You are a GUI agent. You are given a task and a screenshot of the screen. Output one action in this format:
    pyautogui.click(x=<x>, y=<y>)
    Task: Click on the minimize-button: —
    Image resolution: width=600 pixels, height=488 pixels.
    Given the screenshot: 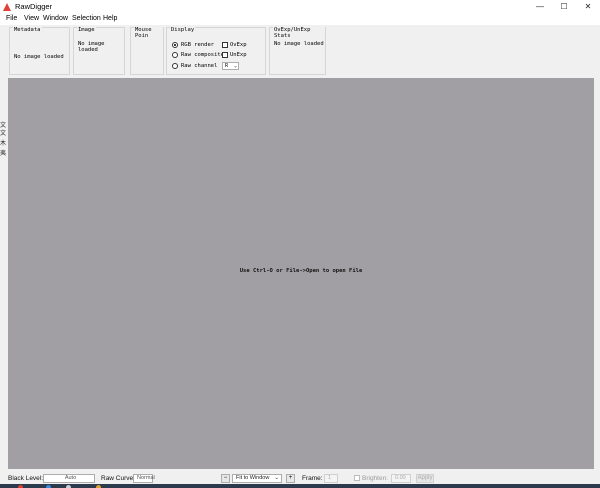 What is the action you would take?
    pyautogui.click(x=540, y=7)
    